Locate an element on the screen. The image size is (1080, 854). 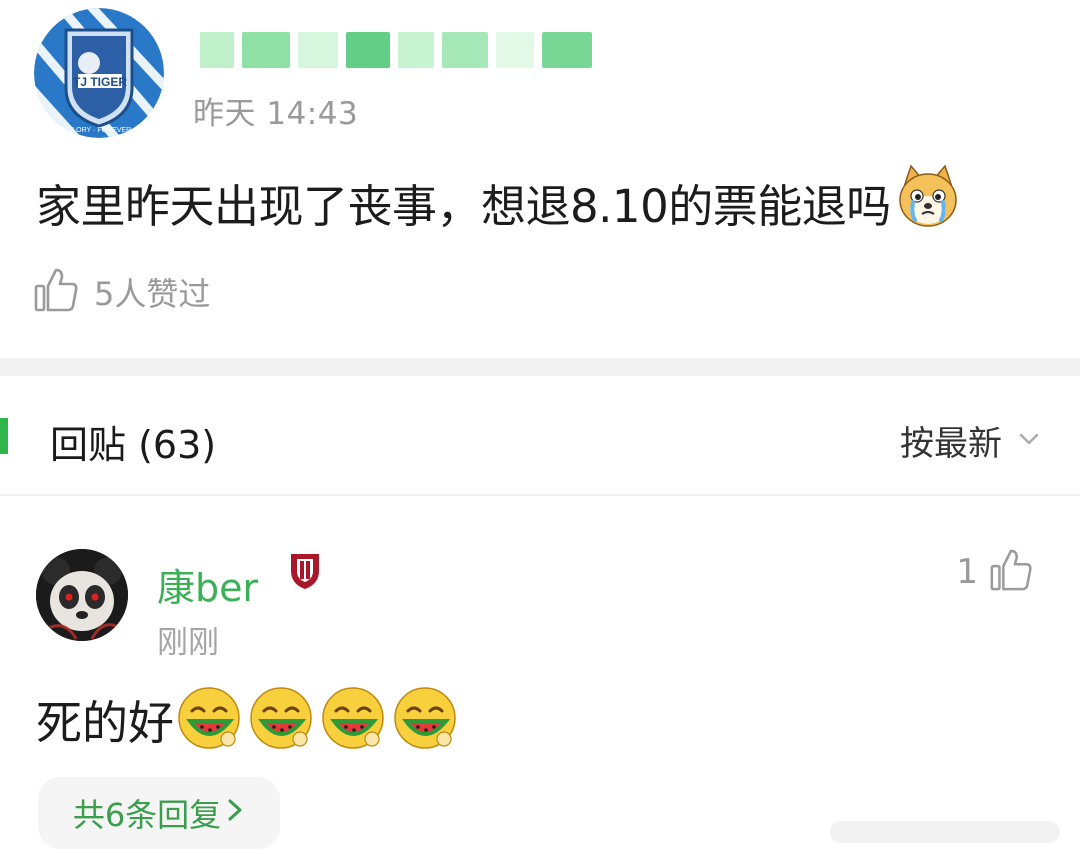
post-likes: 5人赞过 is located at coordinates (121, 292).